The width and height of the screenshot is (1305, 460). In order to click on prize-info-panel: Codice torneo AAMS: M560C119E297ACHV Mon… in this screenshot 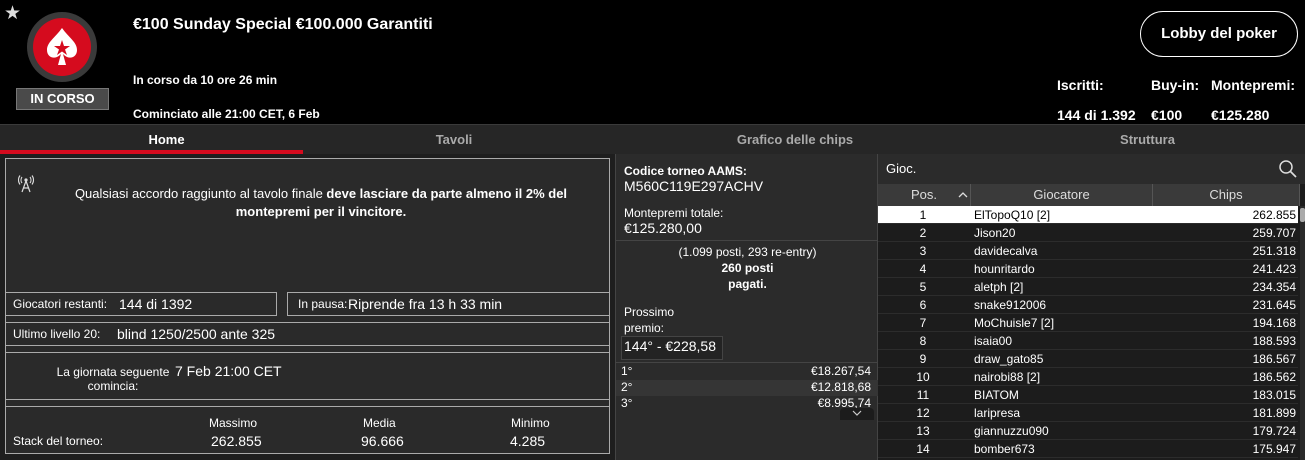, I will do `click(747, 307)`.